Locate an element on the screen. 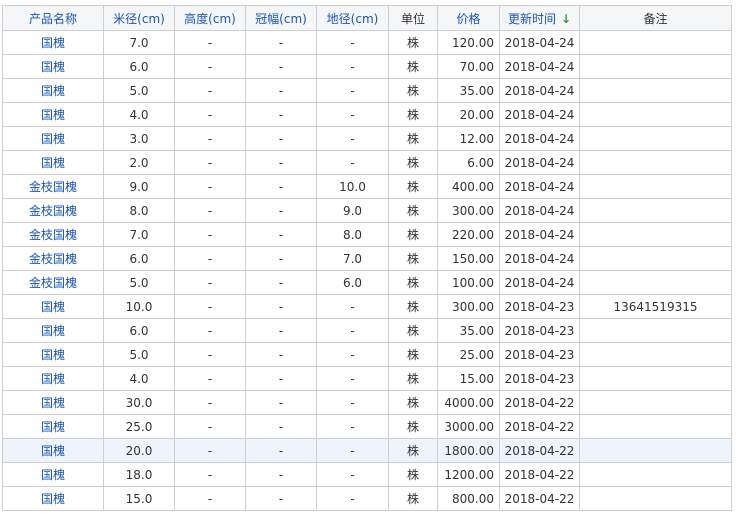 This screenshot has height=518, width=738. mi-diameter-cell: 3.0 is located at coordinates (139, 138).